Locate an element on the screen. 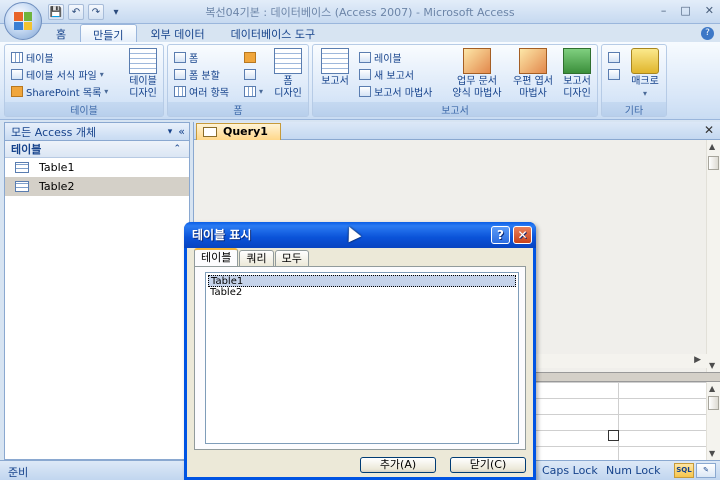  query-design-icon is located at coordinates (614, 74).